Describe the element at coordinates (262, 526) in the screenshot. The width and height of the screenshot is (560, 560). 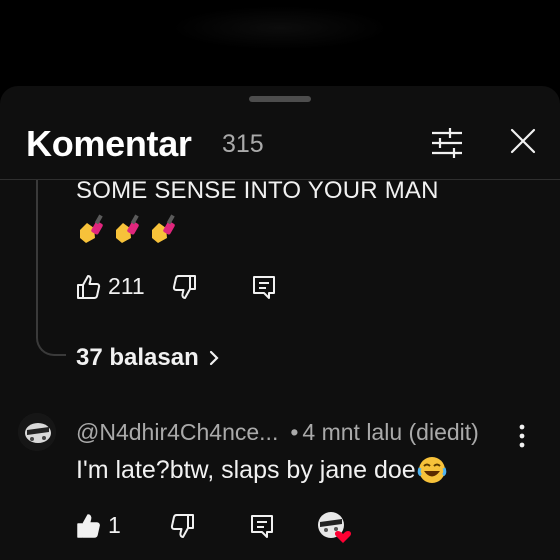
I see `comment-reply-button` at that location.